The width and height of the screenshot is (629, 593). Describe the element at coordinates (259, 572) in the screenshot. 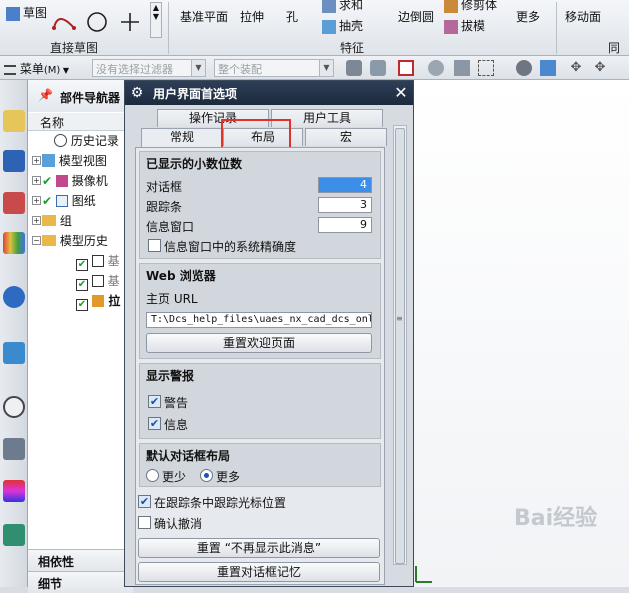

I see `reset-dialog-memory-button: 重置对话框记忆` at that location.